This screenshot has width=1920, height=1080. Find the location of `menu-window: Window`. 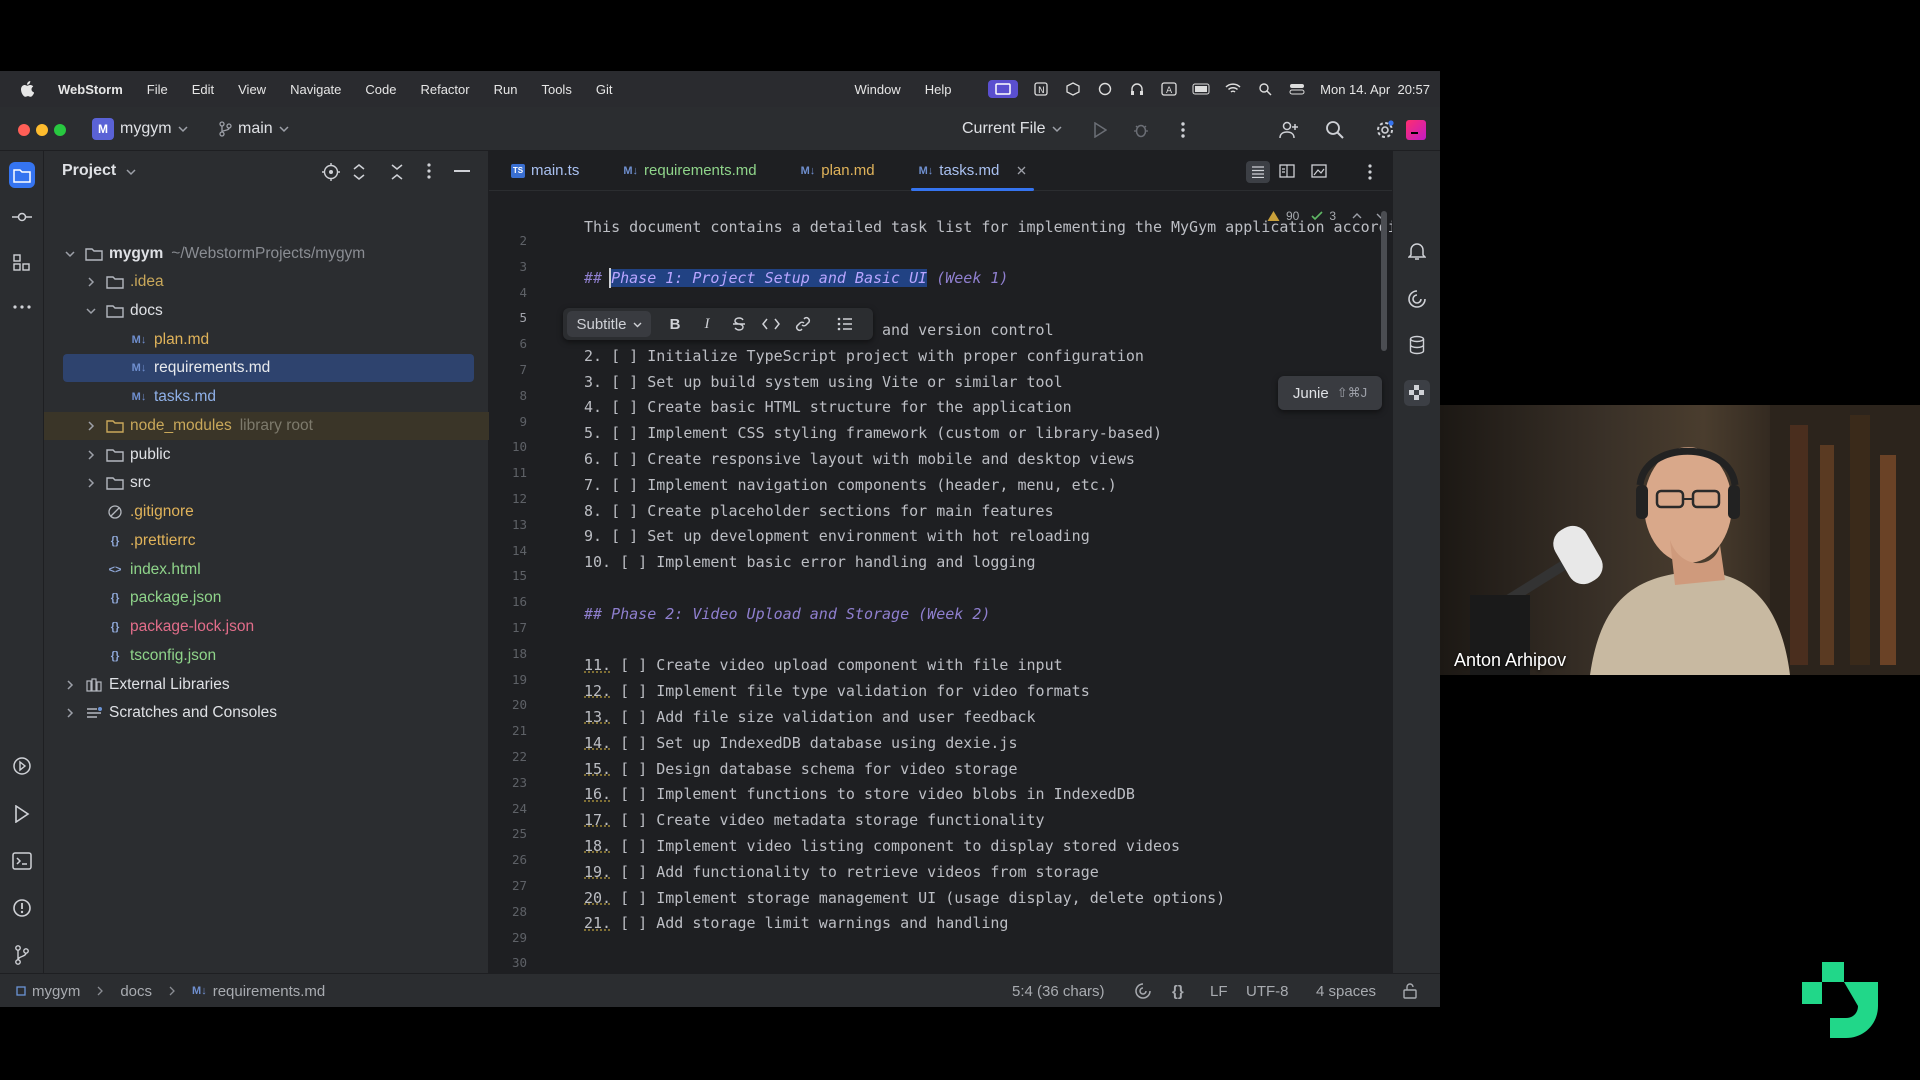

menu-window: Window is located at coordinates (877, 89).